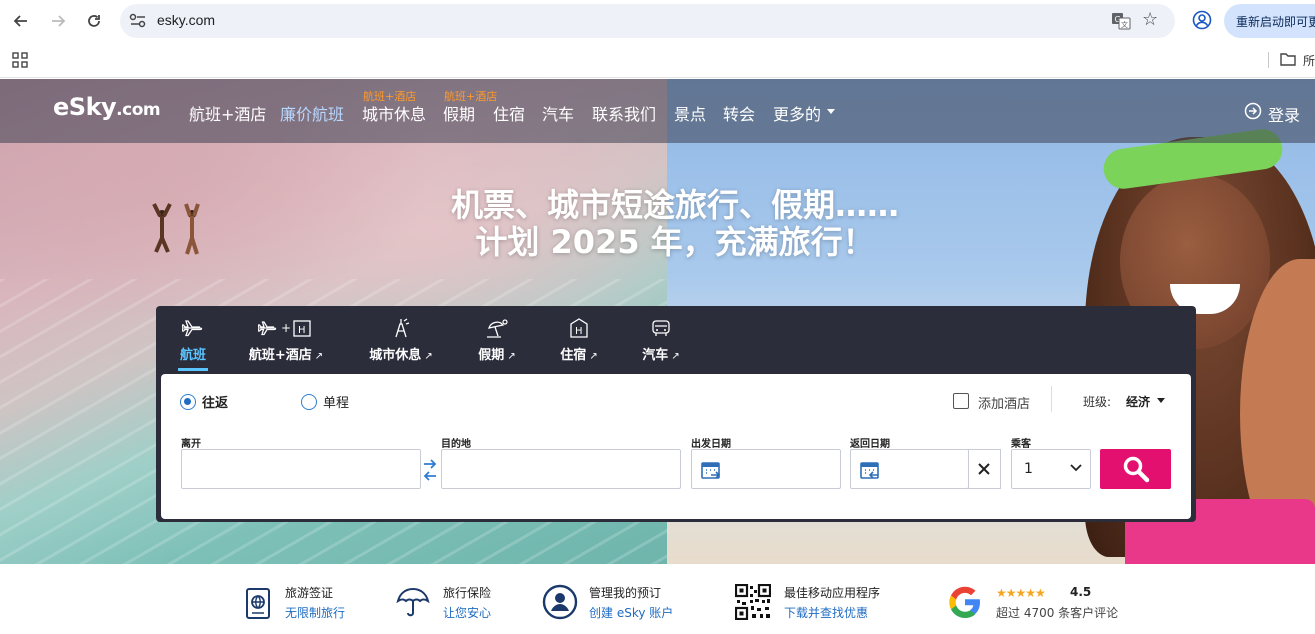 The image size is (1315, 634). Describe the element at coordinates (227, 113) in the screenshot. I see `nav-flight-hotel: 航班+酒店` at that location.